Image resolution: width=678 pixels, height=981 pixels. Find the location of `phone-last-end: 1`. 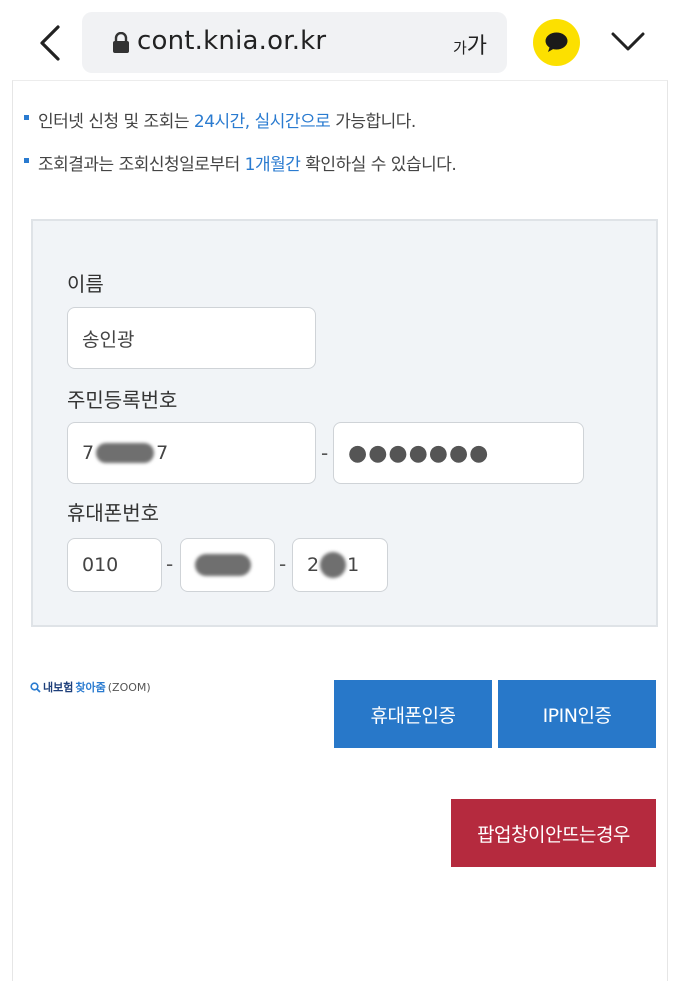

phone-last-end: 1 is located at coordinates (353, 565).